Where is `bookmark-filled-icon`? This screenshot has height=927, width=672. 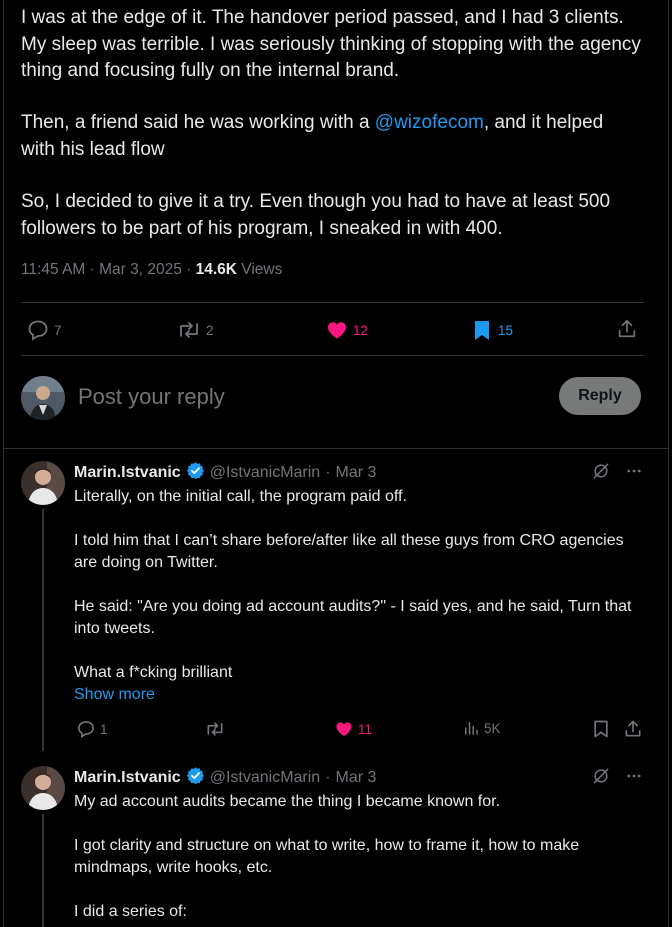
bookmark-filled-icon is located at coordinates (482, 330).